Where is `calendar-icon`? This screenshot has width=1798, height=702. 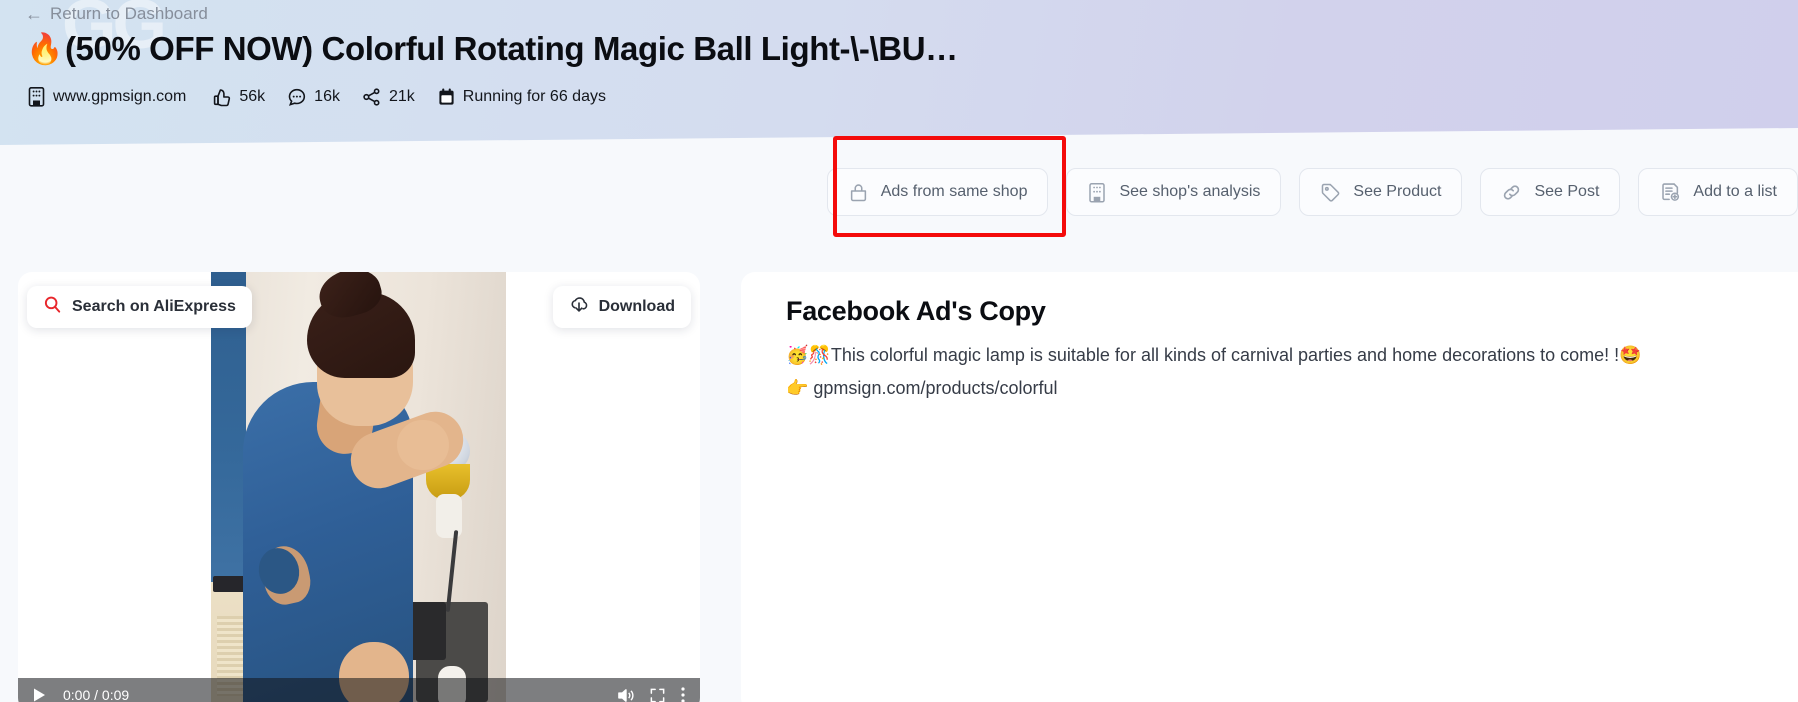 calendar-icon is located at coordinates (446, 97).